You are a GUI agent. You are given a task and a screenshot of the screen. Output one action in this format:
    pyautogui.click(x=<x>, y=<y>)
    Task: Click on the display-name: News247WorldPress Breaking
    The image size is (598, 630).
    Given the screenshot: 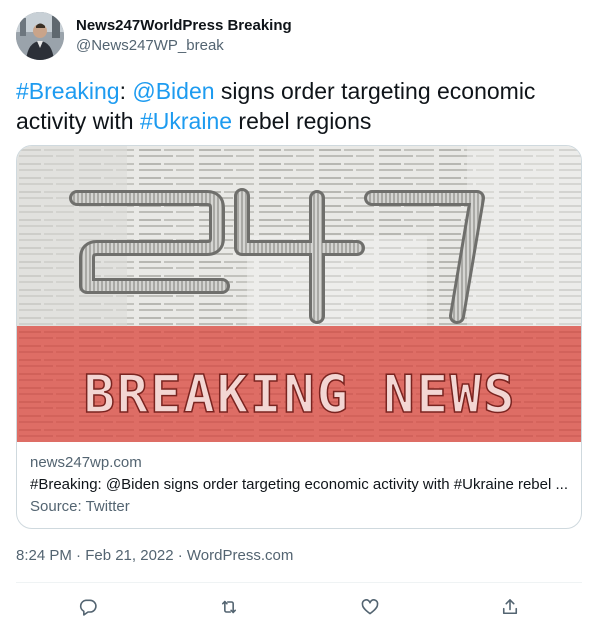 What is the action you would take?
    pyautogui.click(x=184, y=26)
    